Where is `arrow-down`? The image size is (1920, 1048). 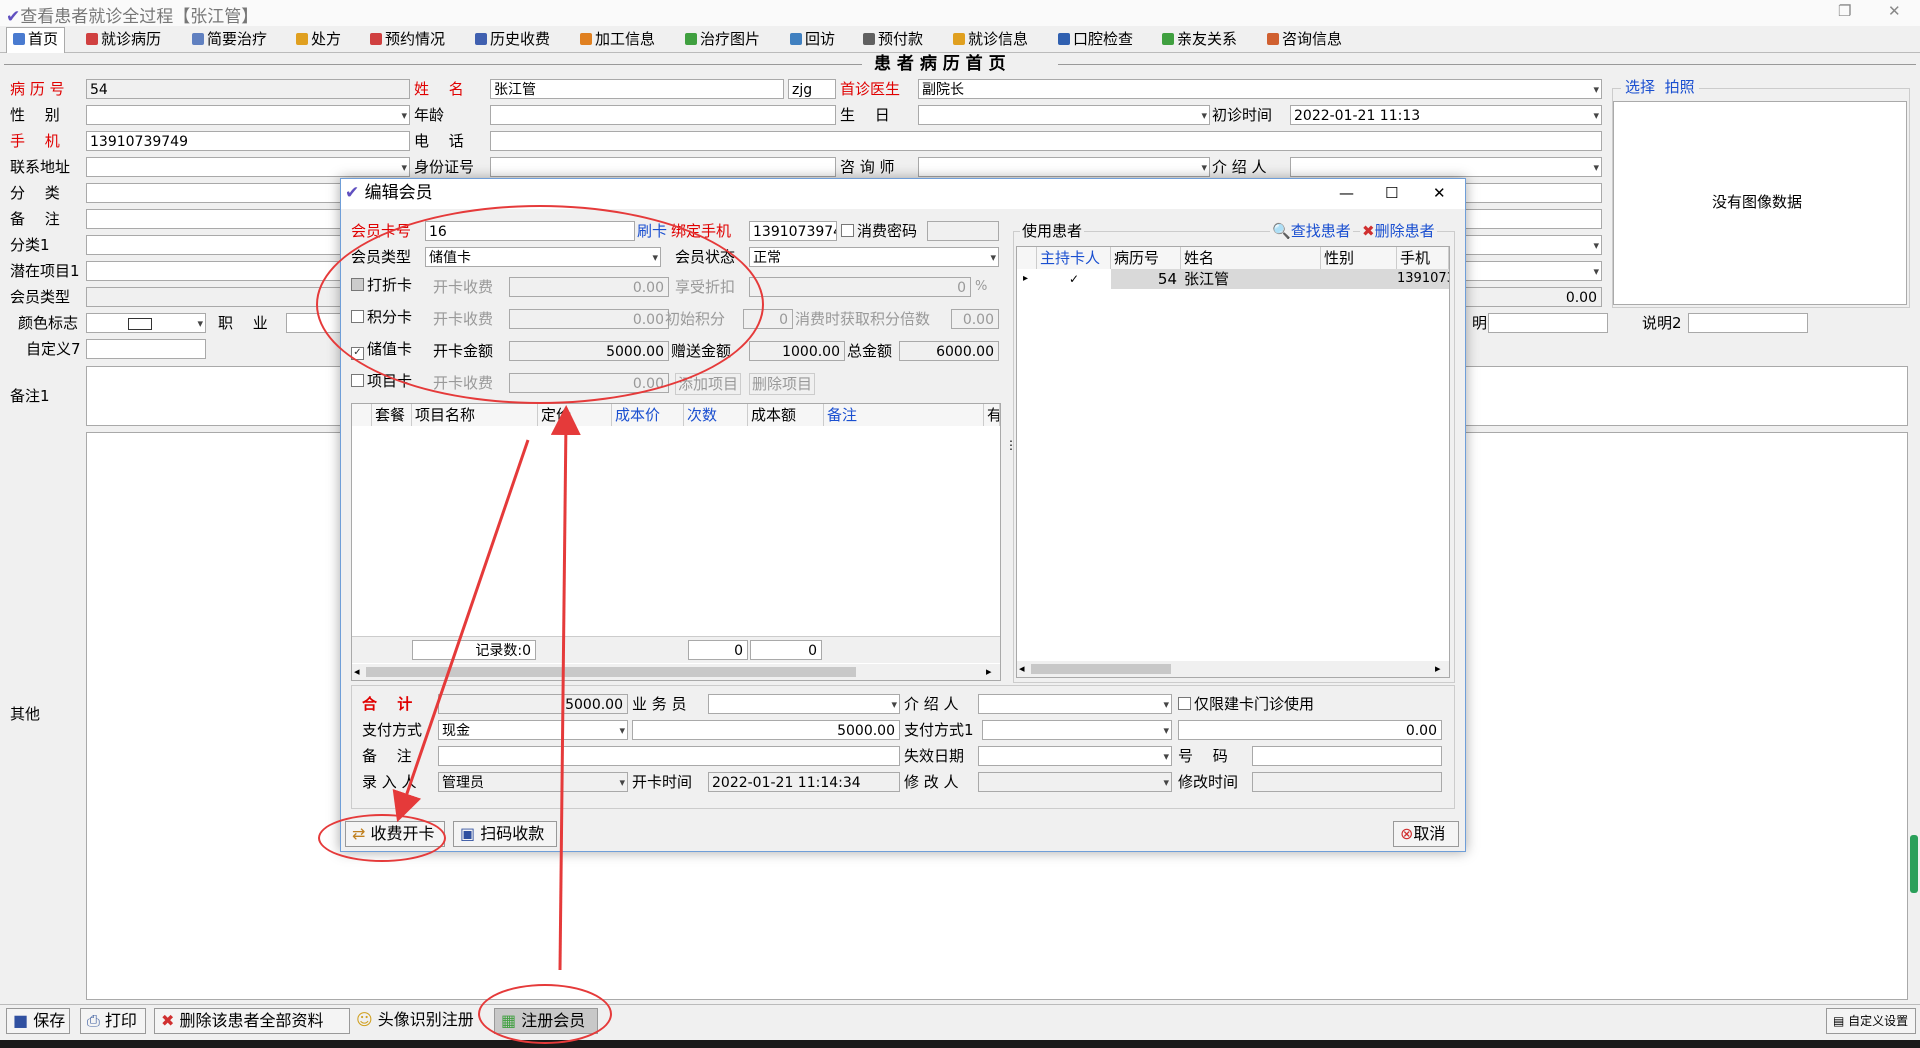 arrow-down is located at coordinates (461, 631).